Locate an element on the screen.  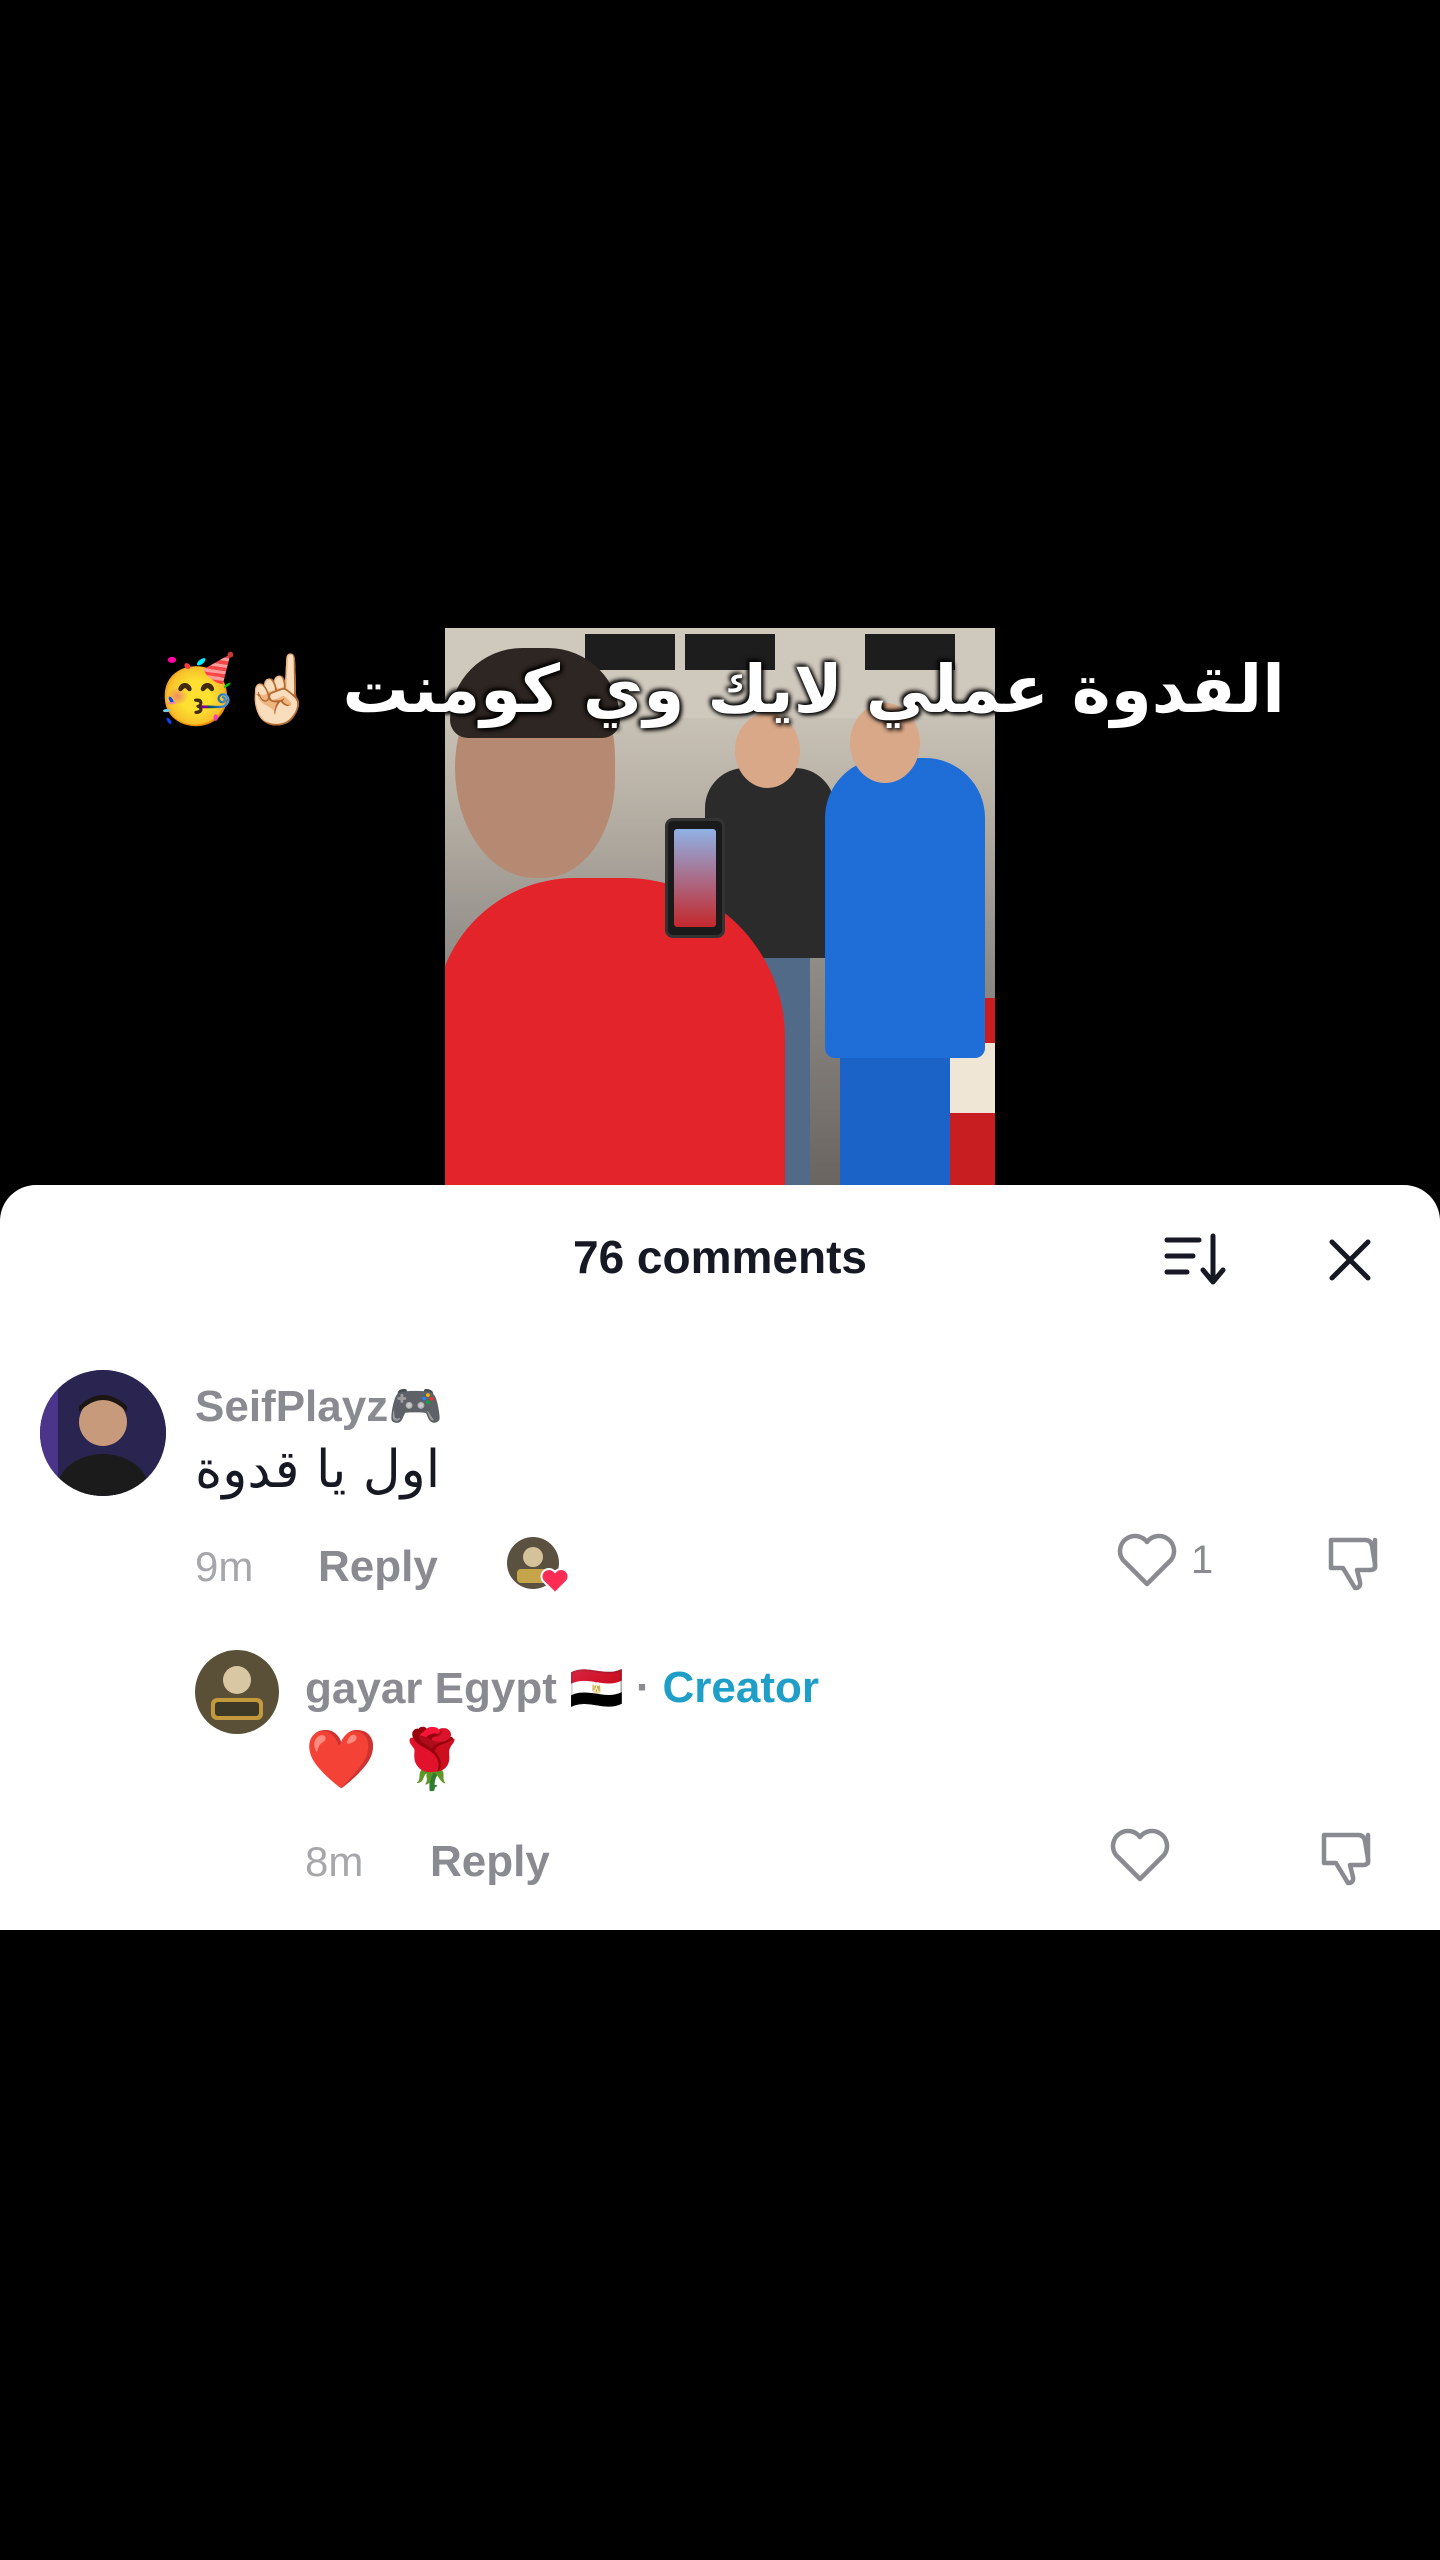
close-button is located at coordinates (1350, 1260).